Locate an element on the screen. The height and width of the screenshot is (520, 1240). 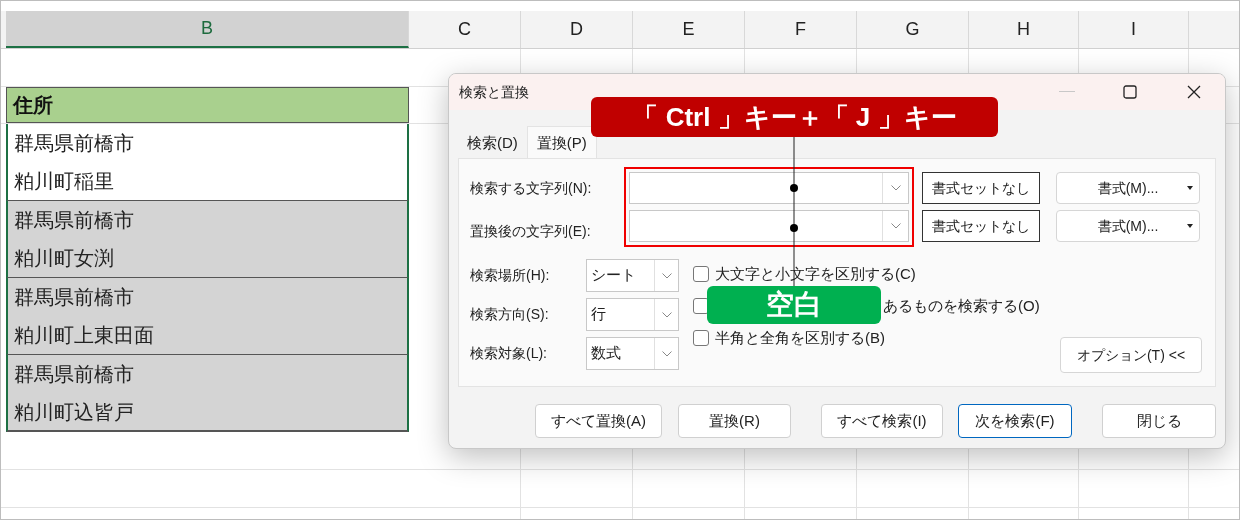
column-header: F is located at coordinates (801, 29).